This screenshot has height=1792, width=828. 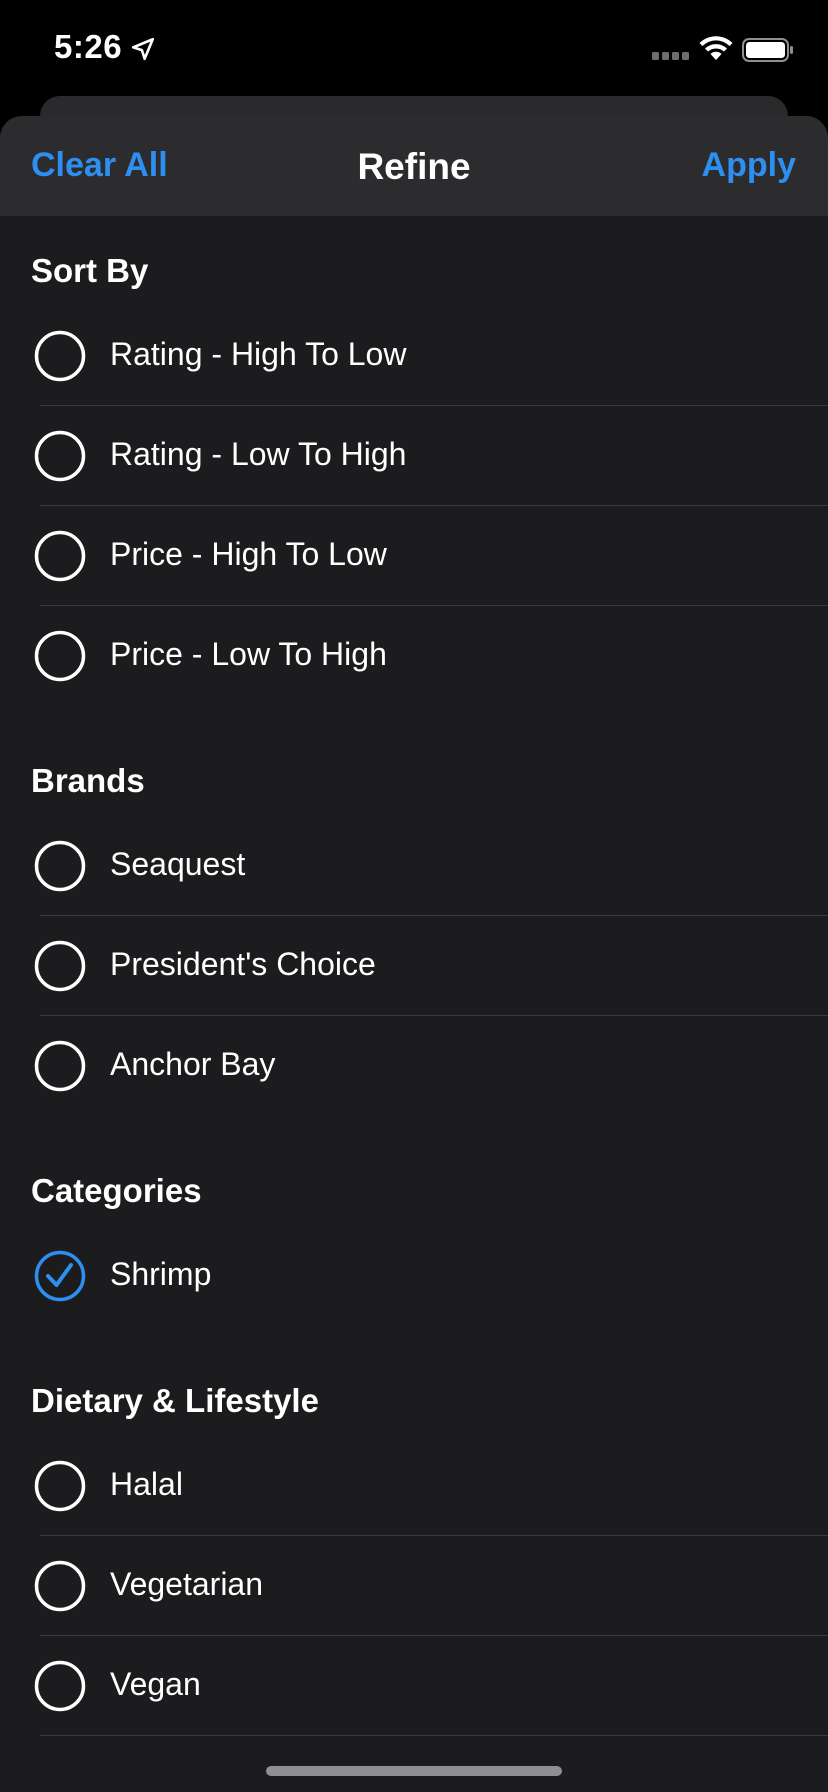 I want to click on option-row: Halal, so click(x=414, y=1486).